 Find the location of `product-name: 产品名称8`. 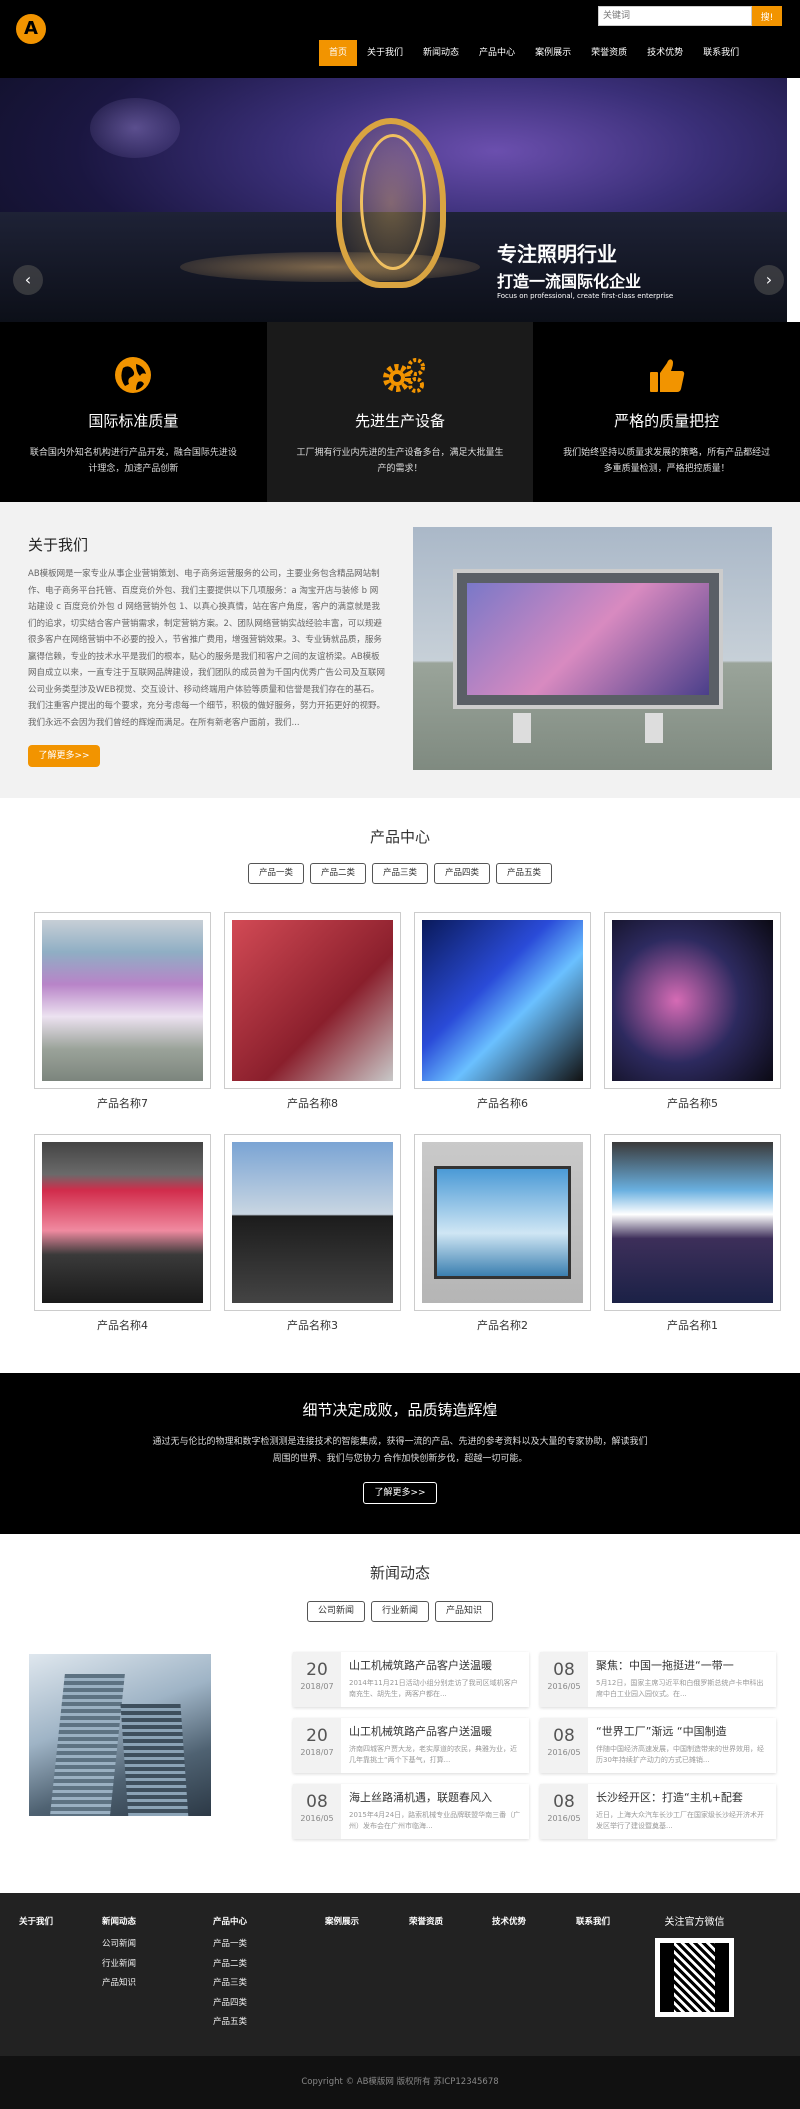

product-name: 产品名称8 is located at coordinates (312, 1103).